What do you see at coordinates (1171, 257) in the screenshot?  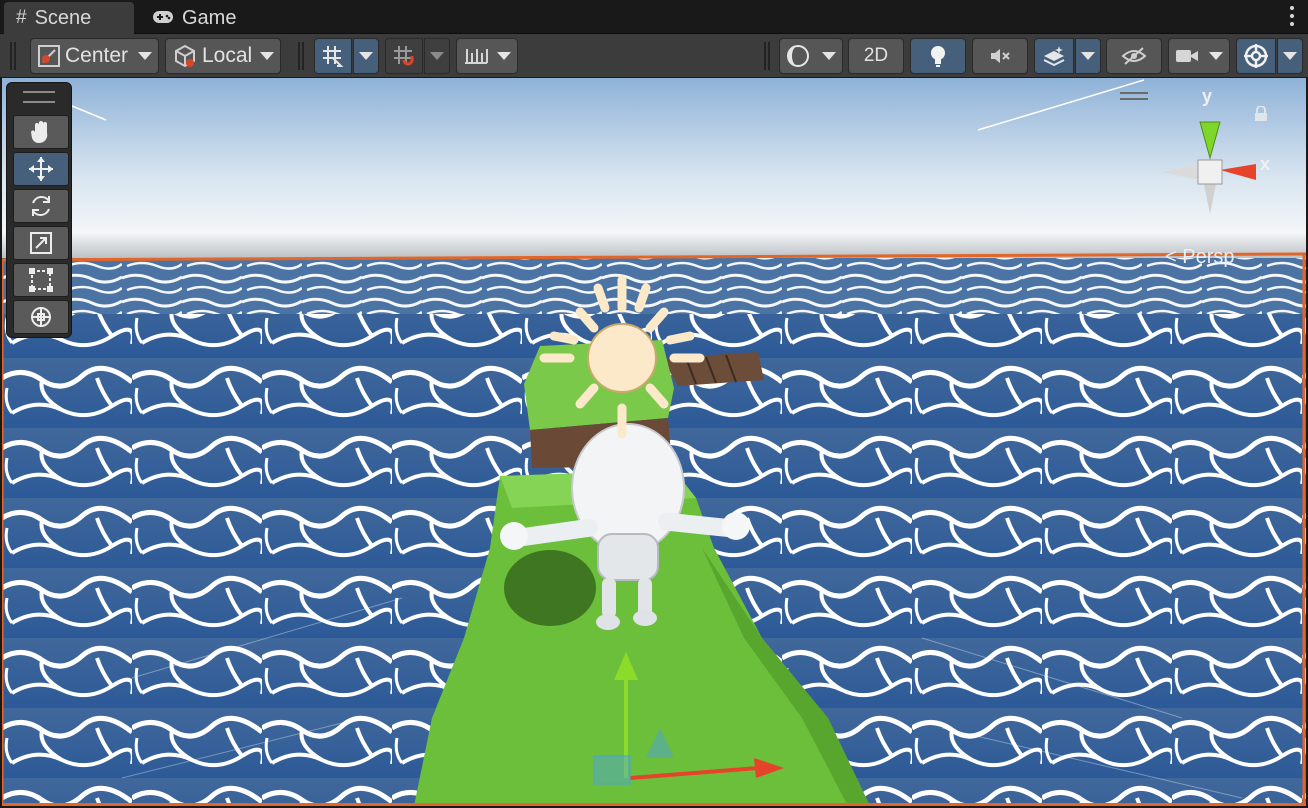 I see `chevron-left-icon: <` at bounding box center [1171, 257].